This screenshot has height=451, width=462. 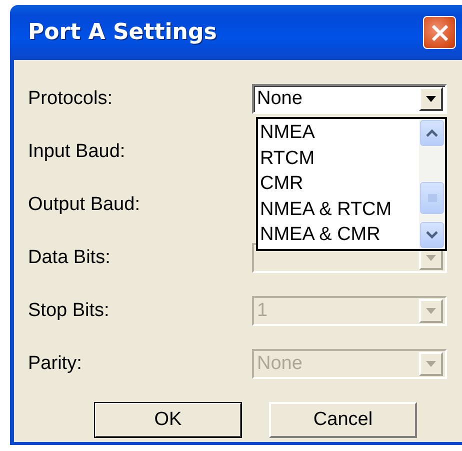 What do you see at coordinates (69, 311) in the screenshot?
I see `field-label: Stop Bits:` at bounding box center [69, 311].